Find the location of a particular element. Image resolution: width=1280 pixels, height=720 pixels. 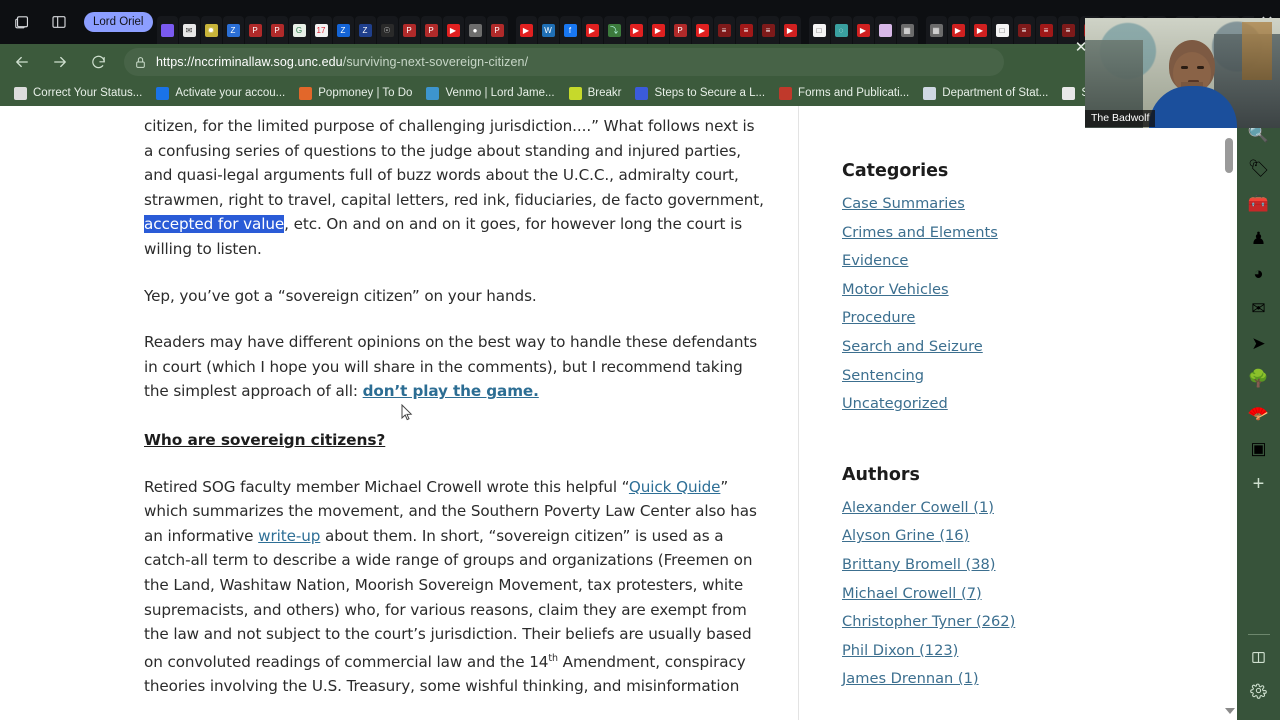

drop-icon: 🪭 is located at coordinates (1259, 414).